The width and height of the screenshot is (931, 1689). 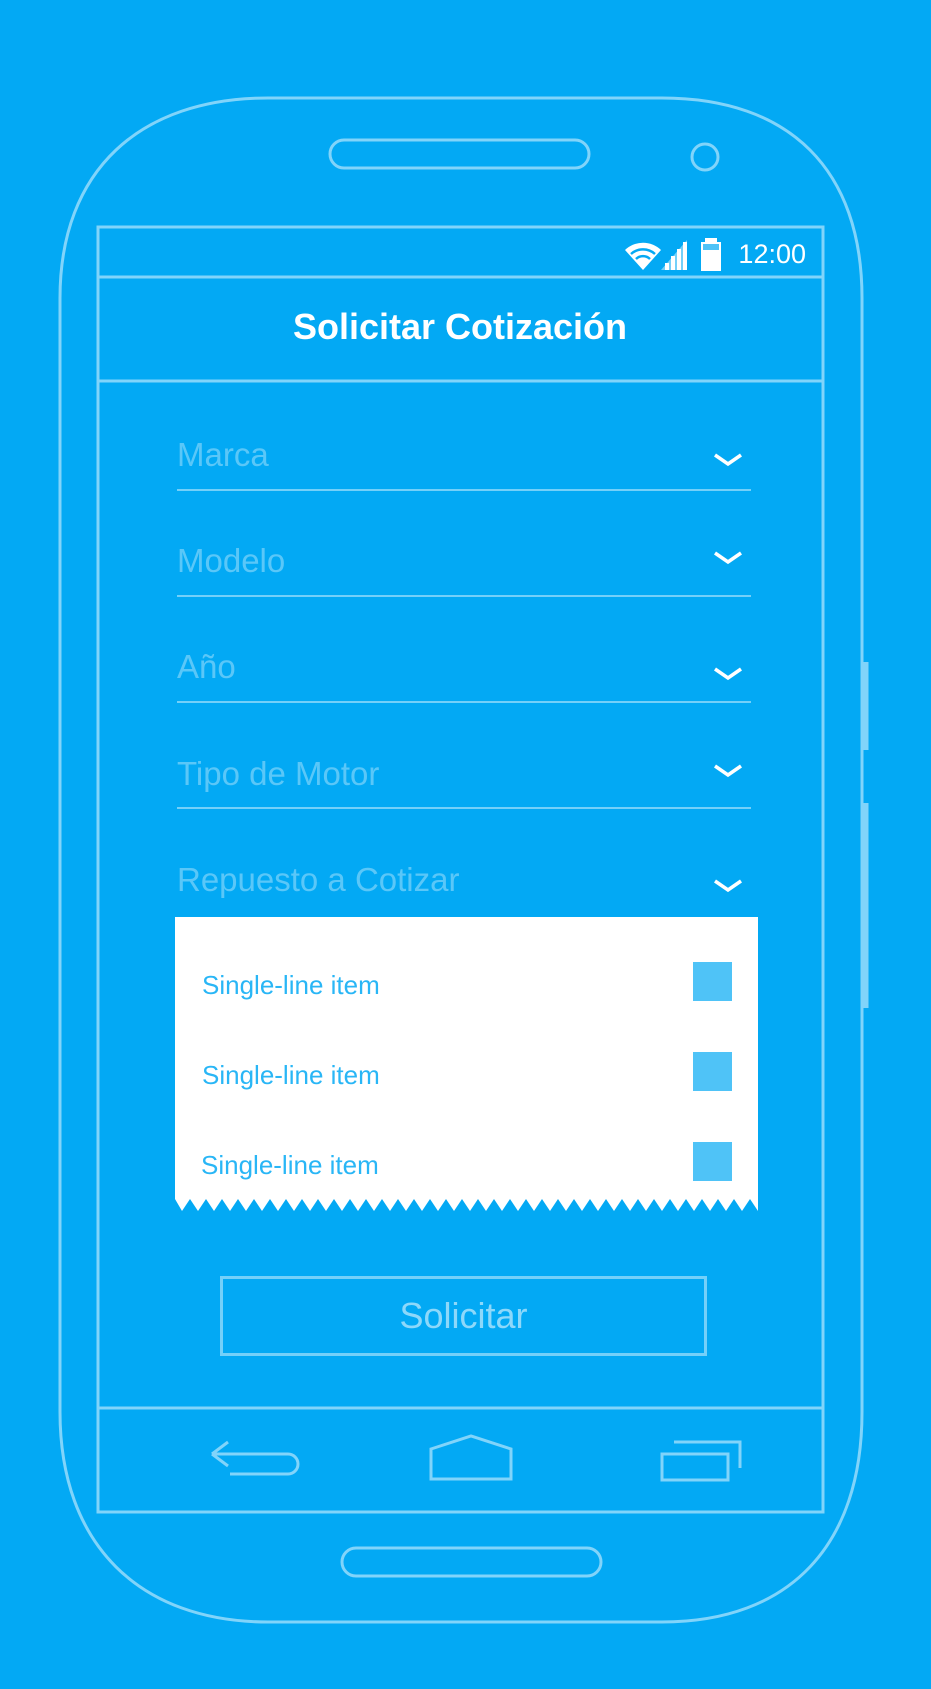 What do you see at coordinates (466, 1202) in the screenshot?
I see `torn-edge` at bounding box center [466, 1202].